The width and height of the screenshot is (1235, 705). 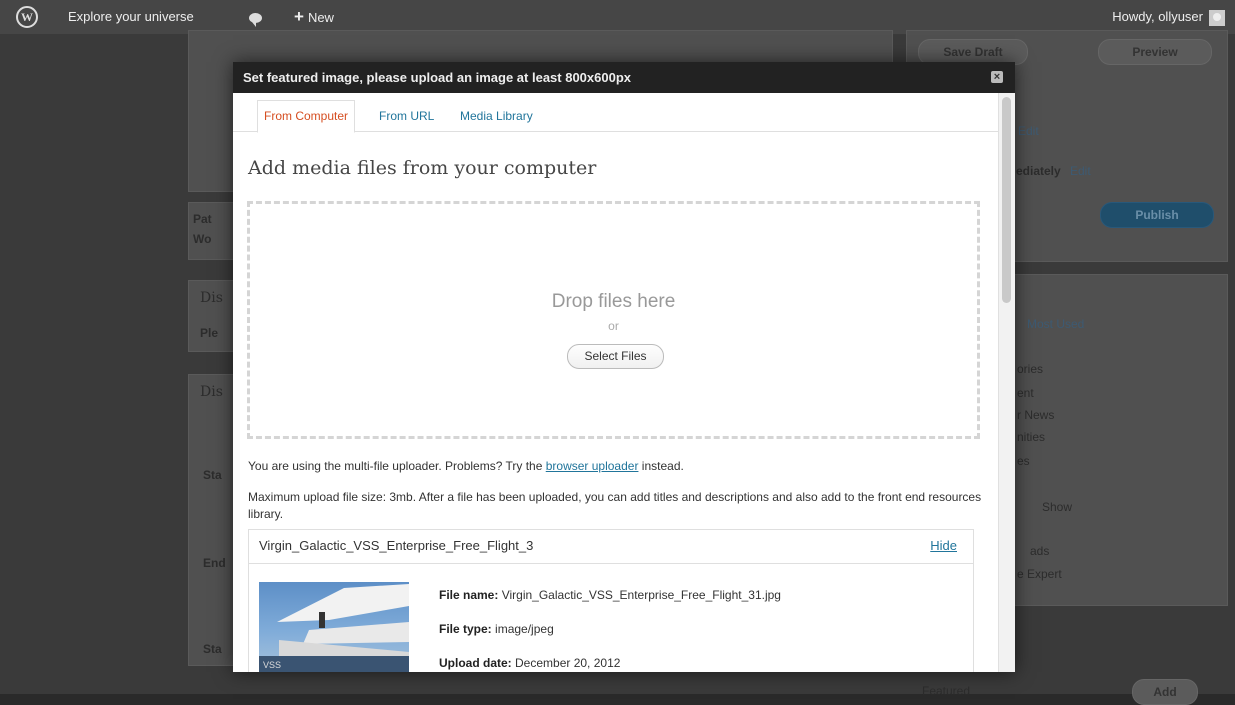 I want to click on bg-fragment: ads, so click(x=1040, y=551).